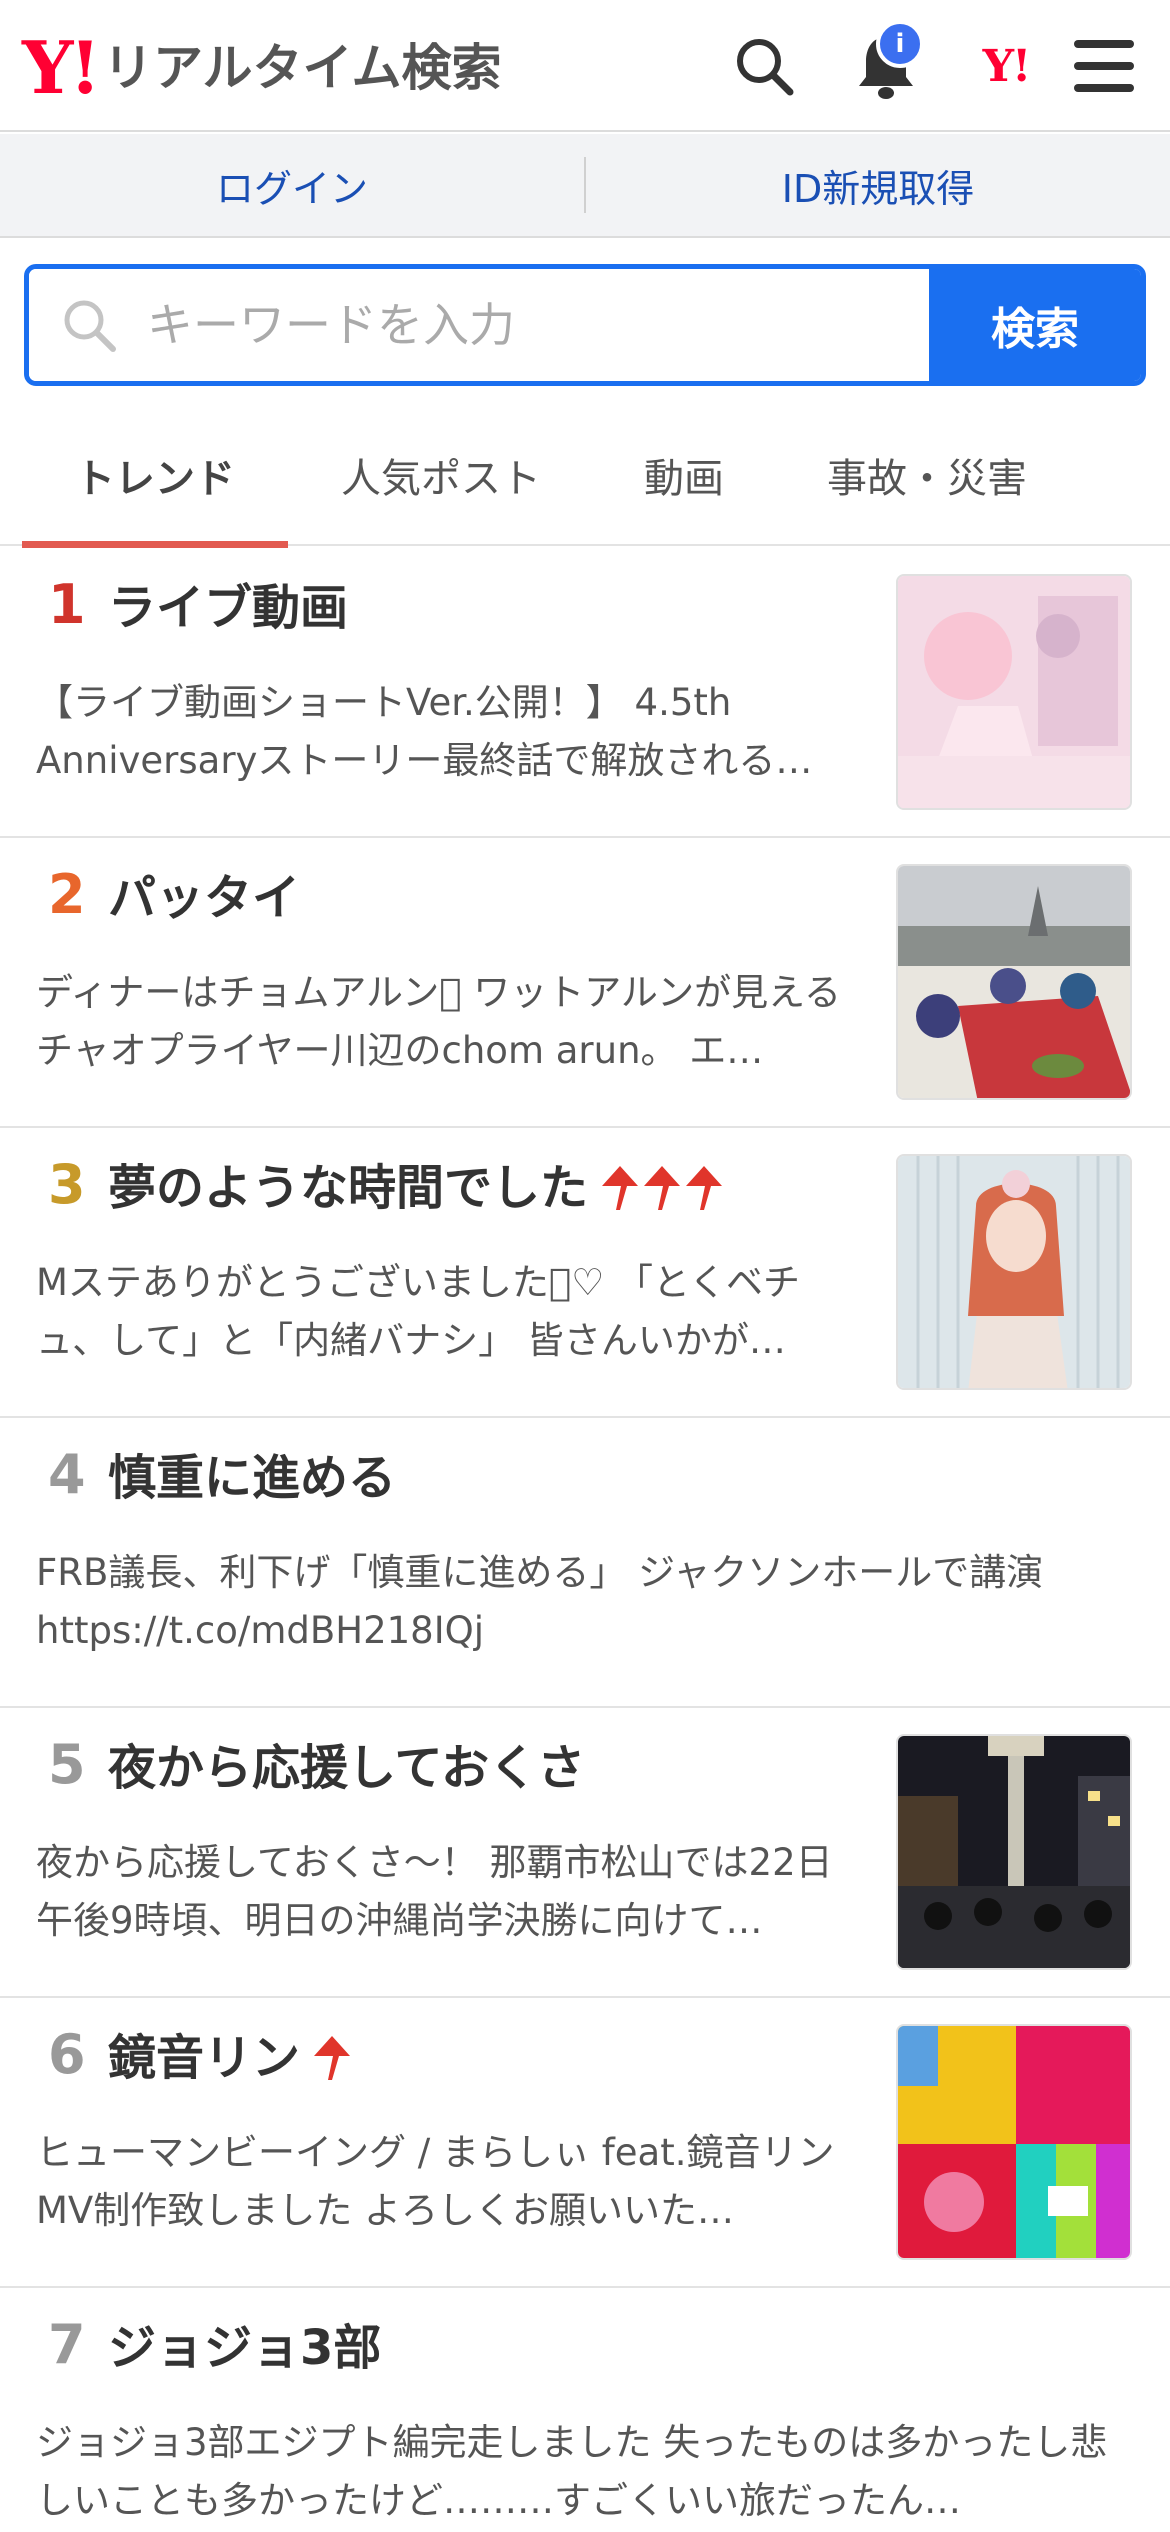 The image size is (1170, 2532). What do you see at coordinates (67, 1184) in the screenshot?
I see `trend-rank: 3` at bounding box center [67, 1184].